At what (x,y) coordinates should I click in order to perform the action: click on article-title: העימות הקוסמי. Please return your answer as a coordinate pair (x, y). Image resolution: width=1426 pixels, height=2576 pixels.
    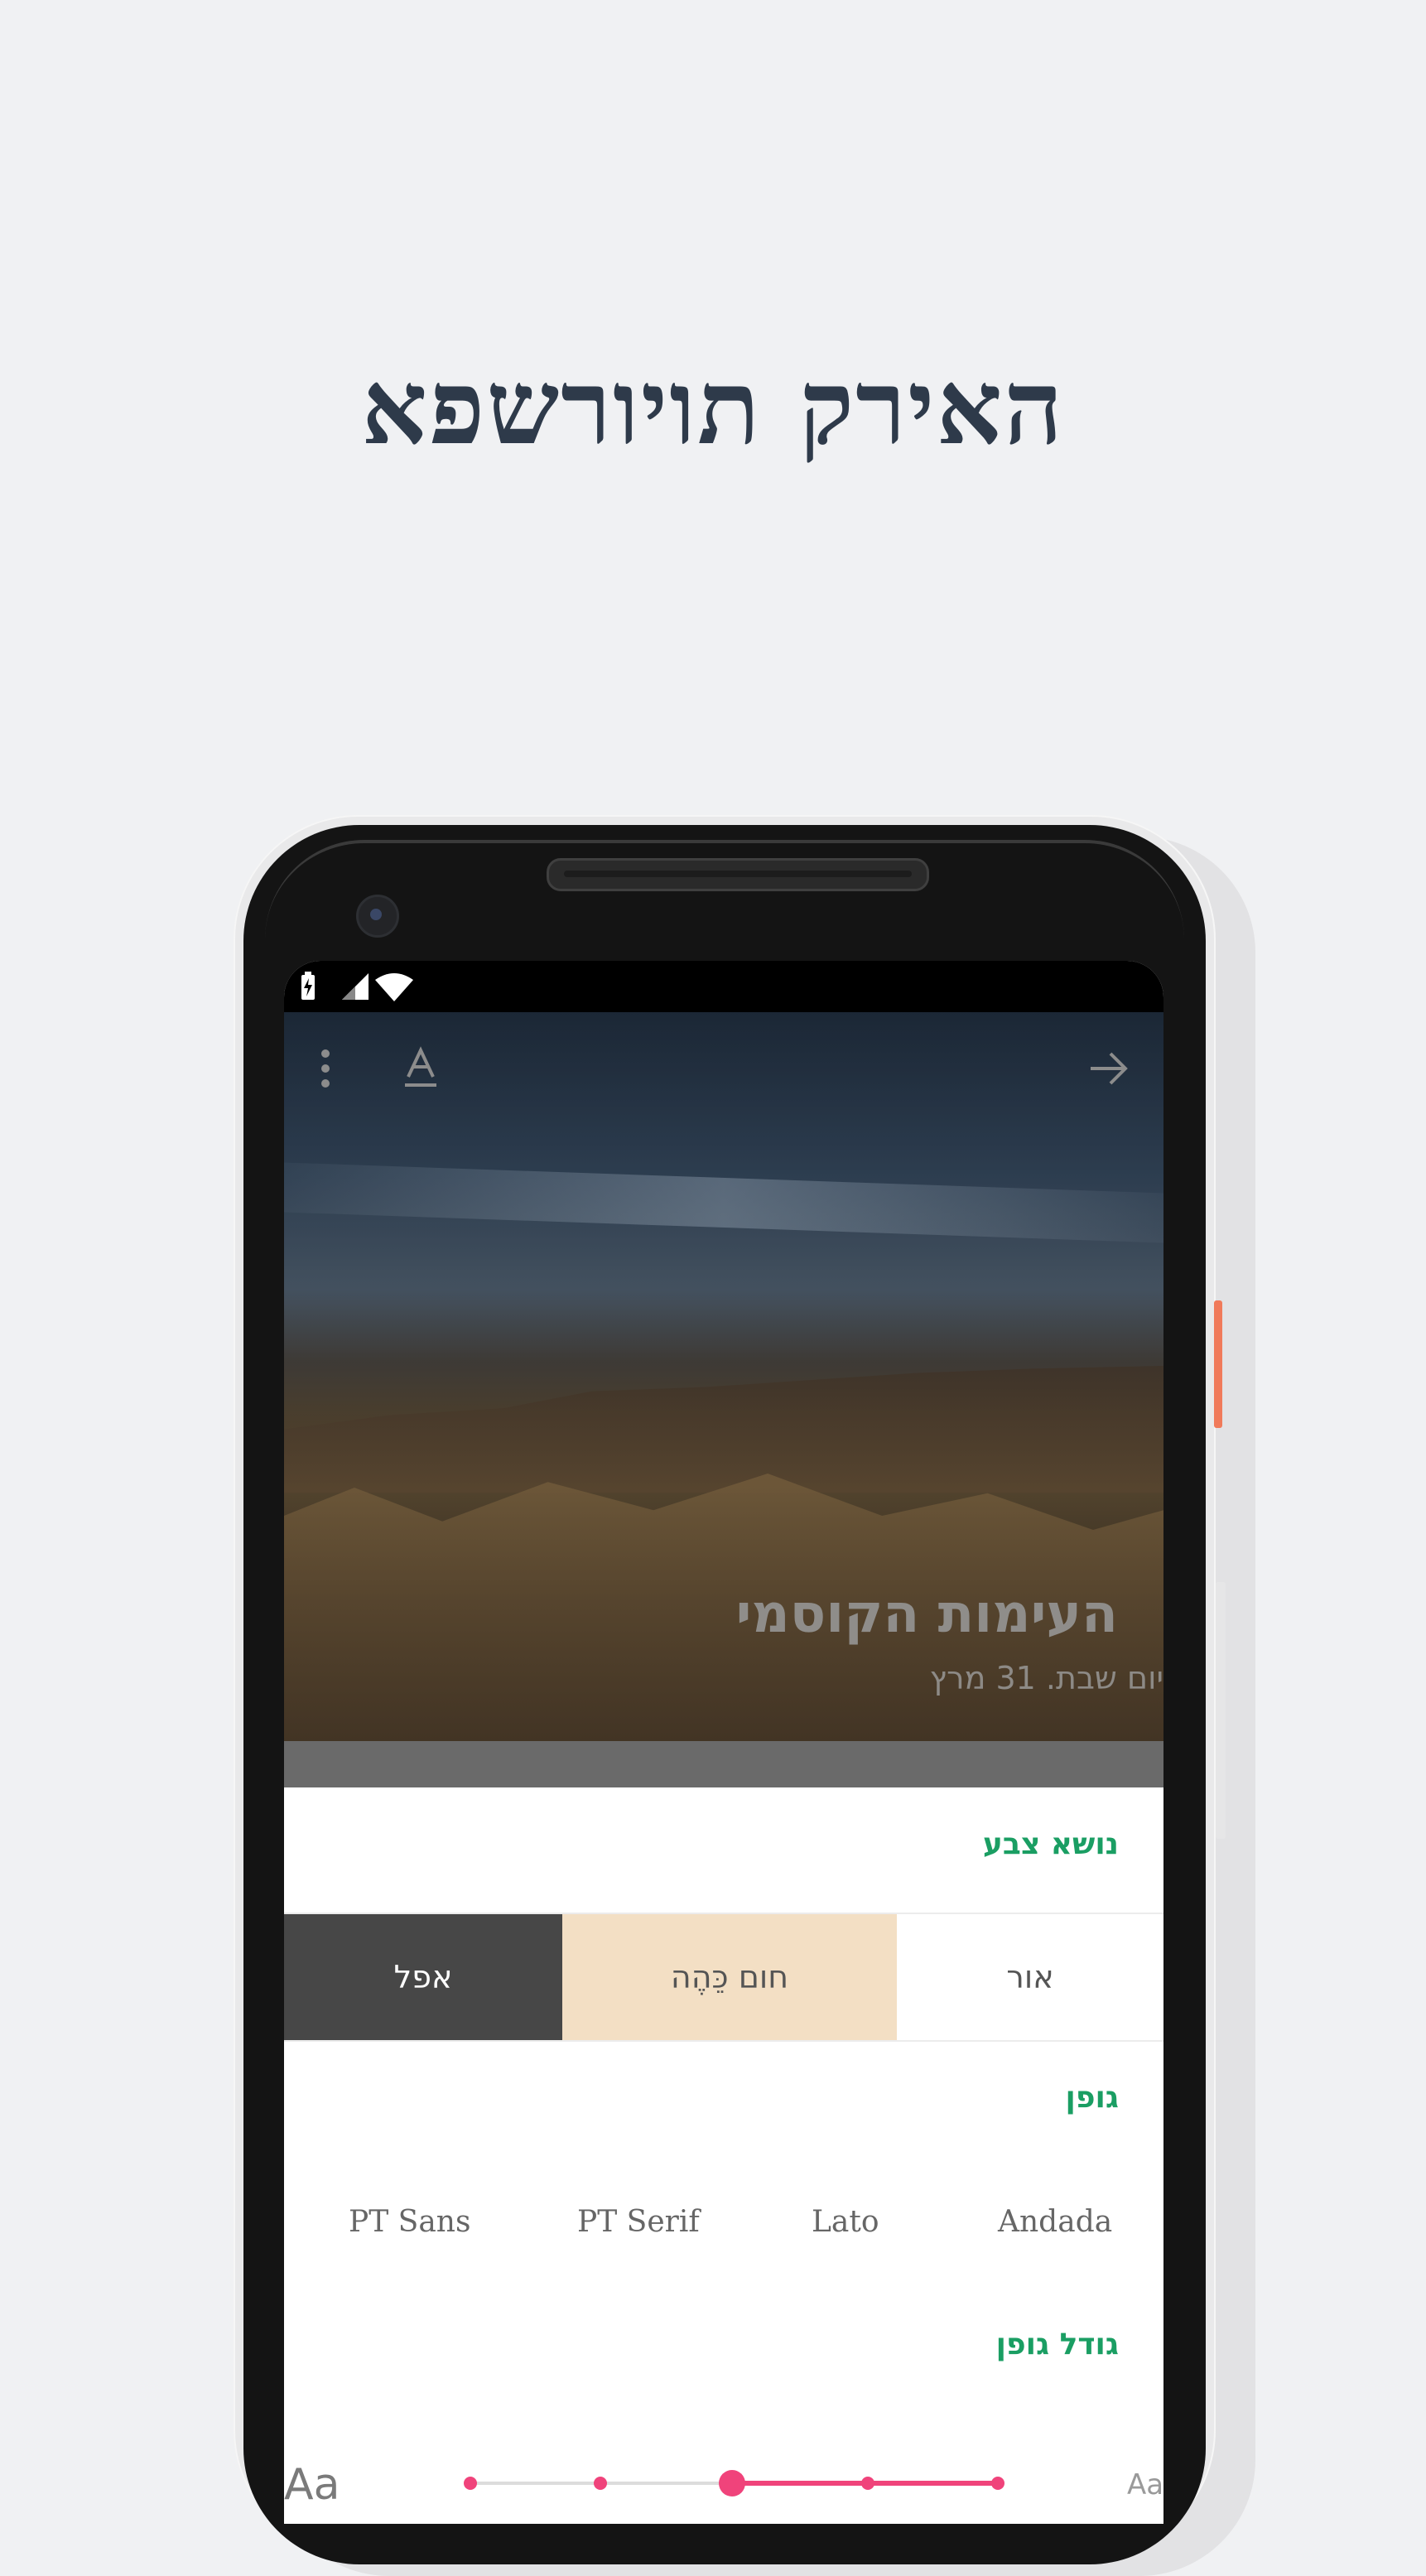
    Looking at the image, I should click on (927, 1615).